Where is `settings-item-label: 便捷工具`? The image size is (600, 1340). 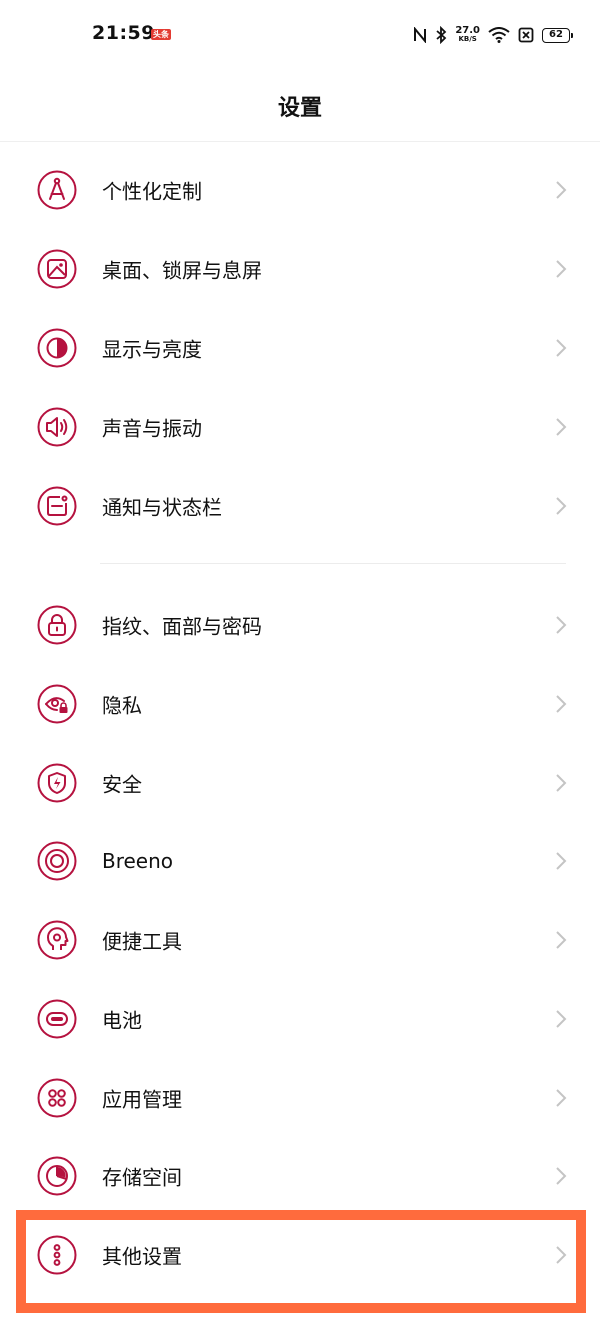
settings-item-label: 便捷工具 is located at coordinates (142, 941).